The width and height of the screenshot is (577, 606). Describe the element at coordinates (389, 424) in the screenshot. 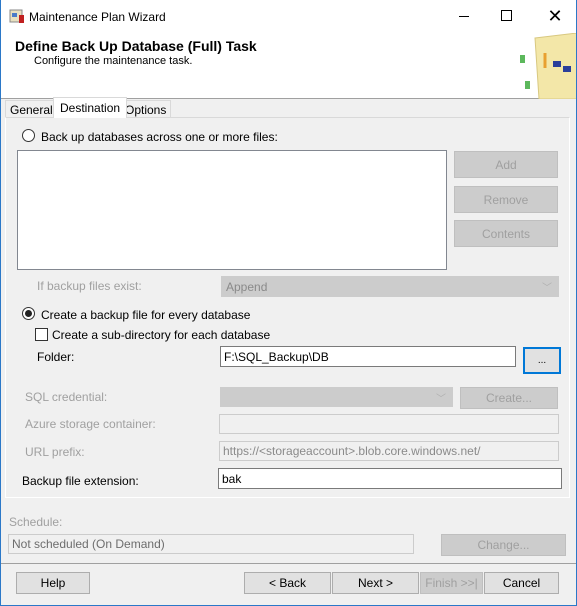

I see `azure-container-input` at that location.